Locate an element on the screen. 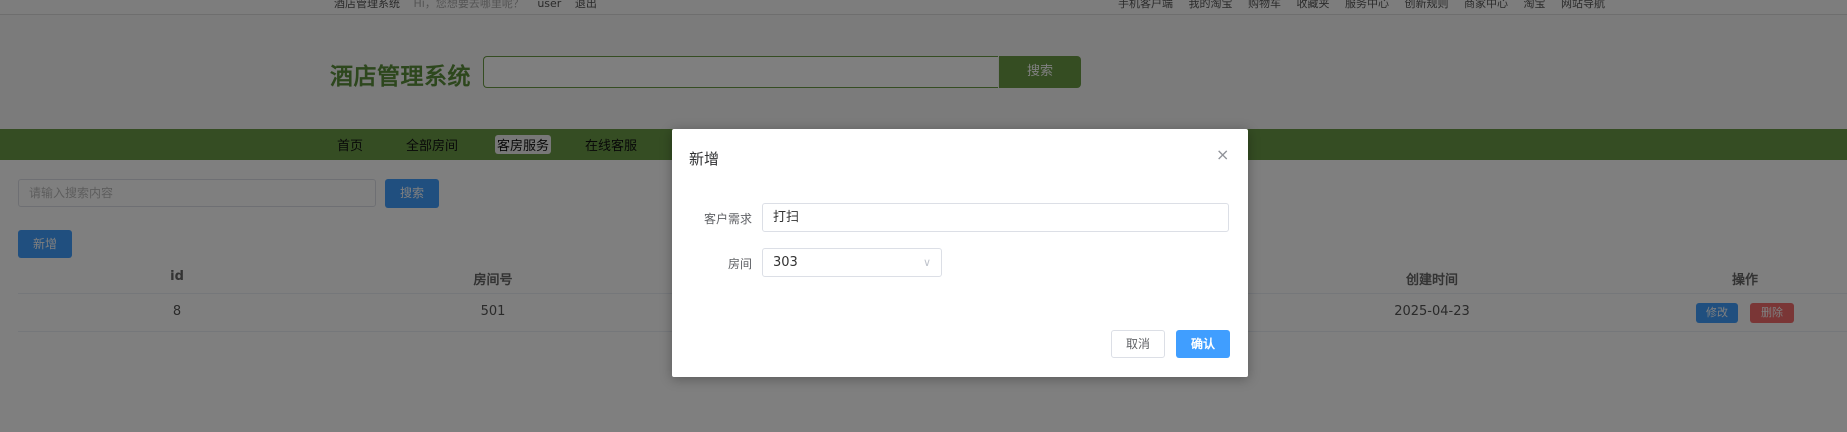 The image size is (1847, 432). chevron-down-icon: ∨ is located at coordinates (926, 262).